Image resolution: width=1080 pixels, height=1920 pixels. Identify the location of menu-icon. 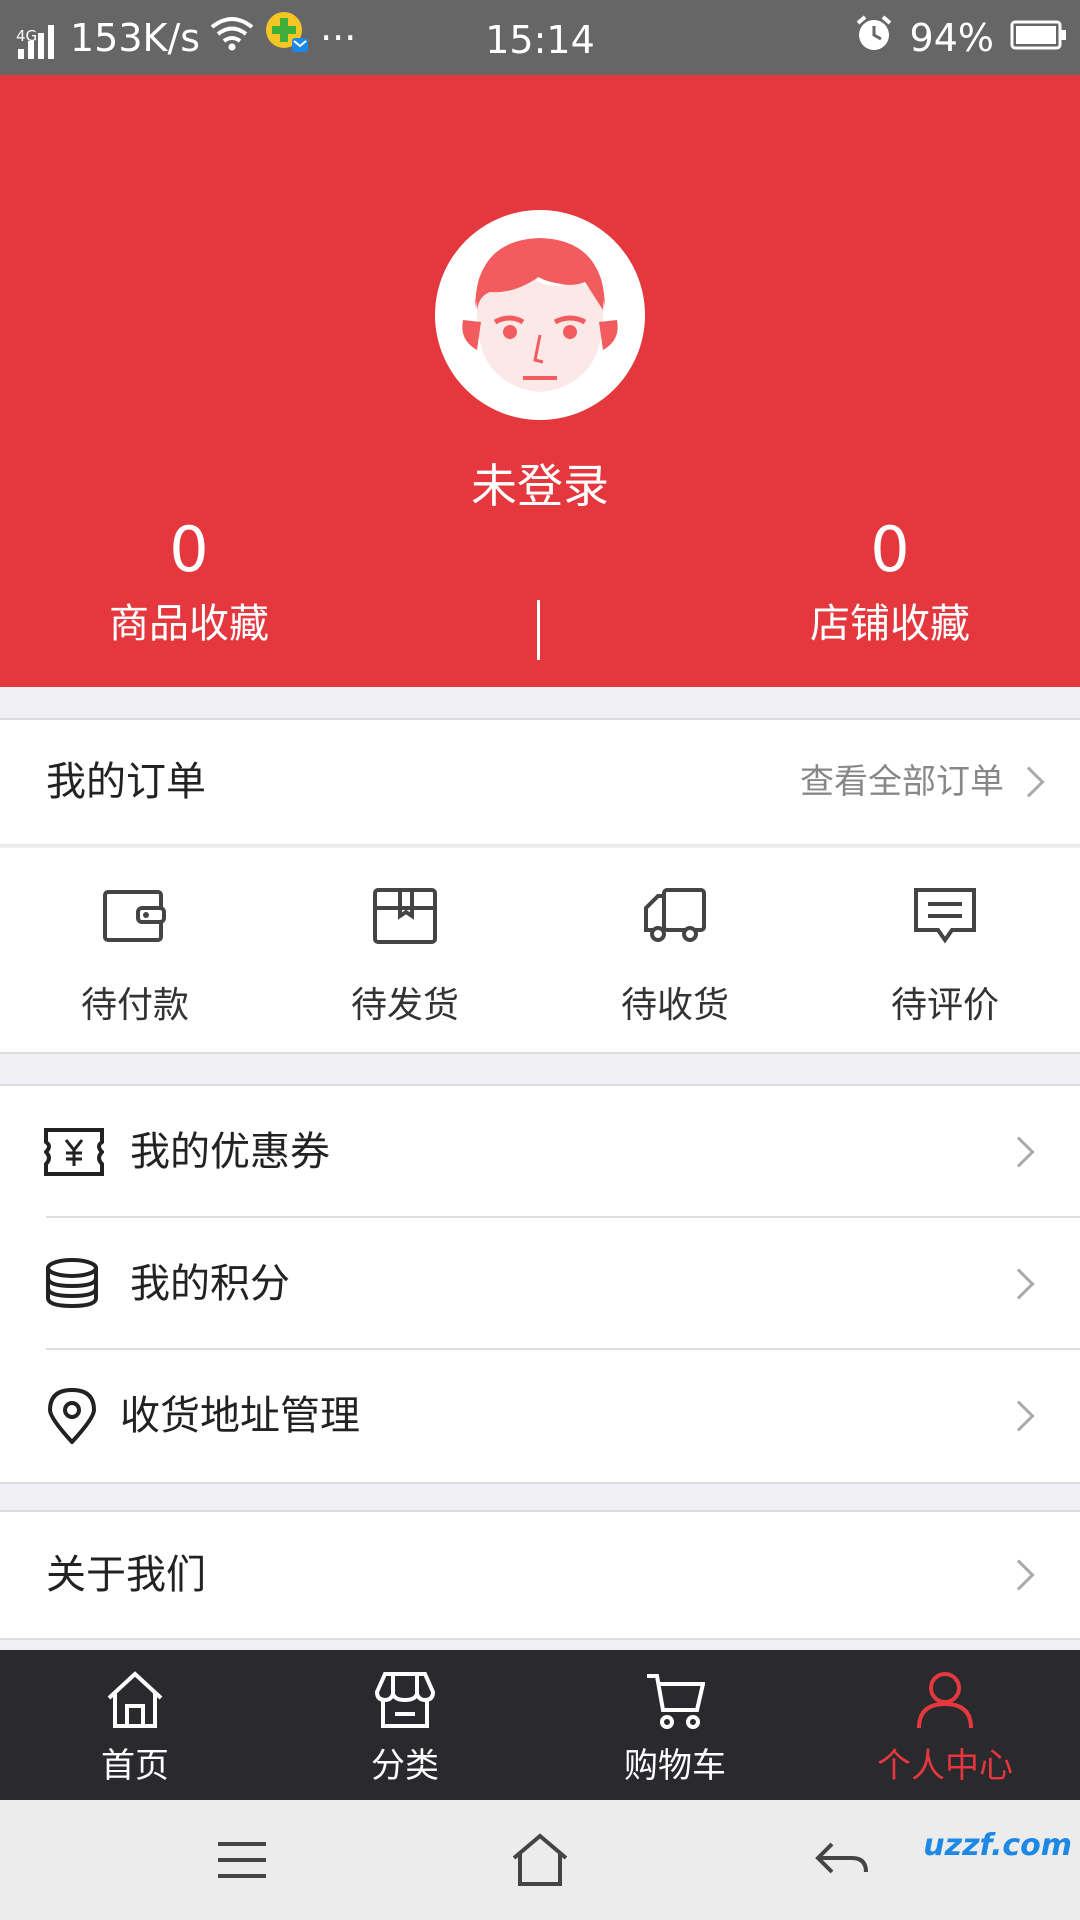
(242, 1860).